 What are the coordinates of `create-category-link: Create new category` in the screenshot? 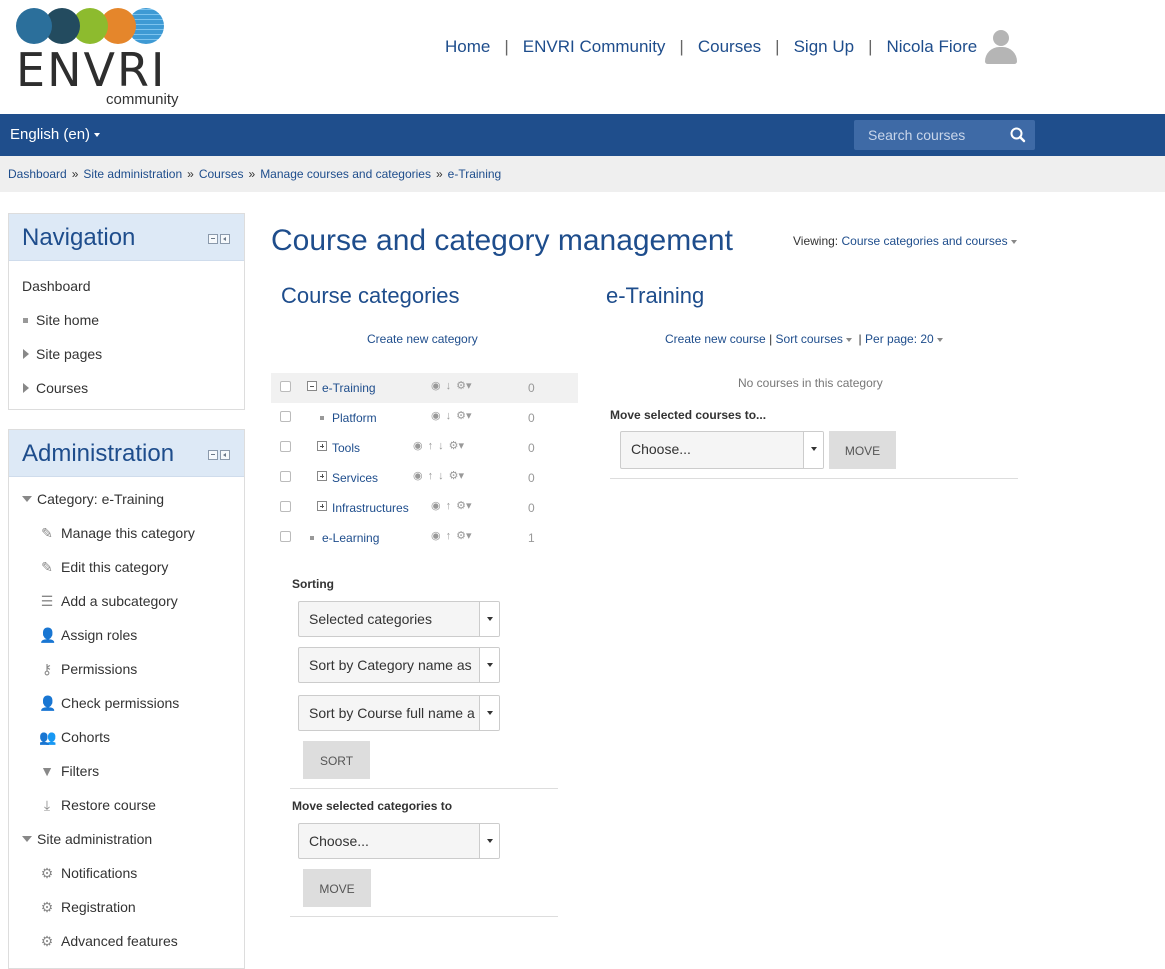 It's located at (422, 339).